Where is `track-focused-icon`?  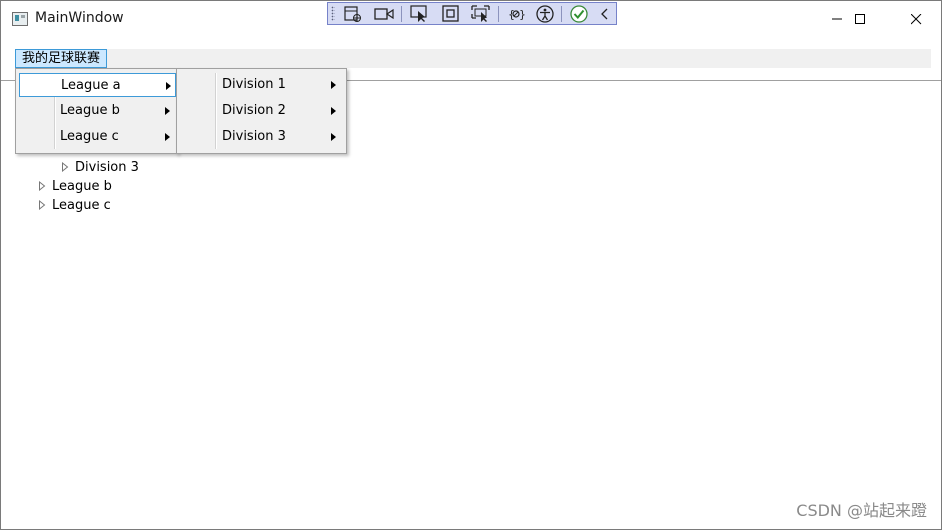
track-focused-icon is located at coordinates (481, 14).